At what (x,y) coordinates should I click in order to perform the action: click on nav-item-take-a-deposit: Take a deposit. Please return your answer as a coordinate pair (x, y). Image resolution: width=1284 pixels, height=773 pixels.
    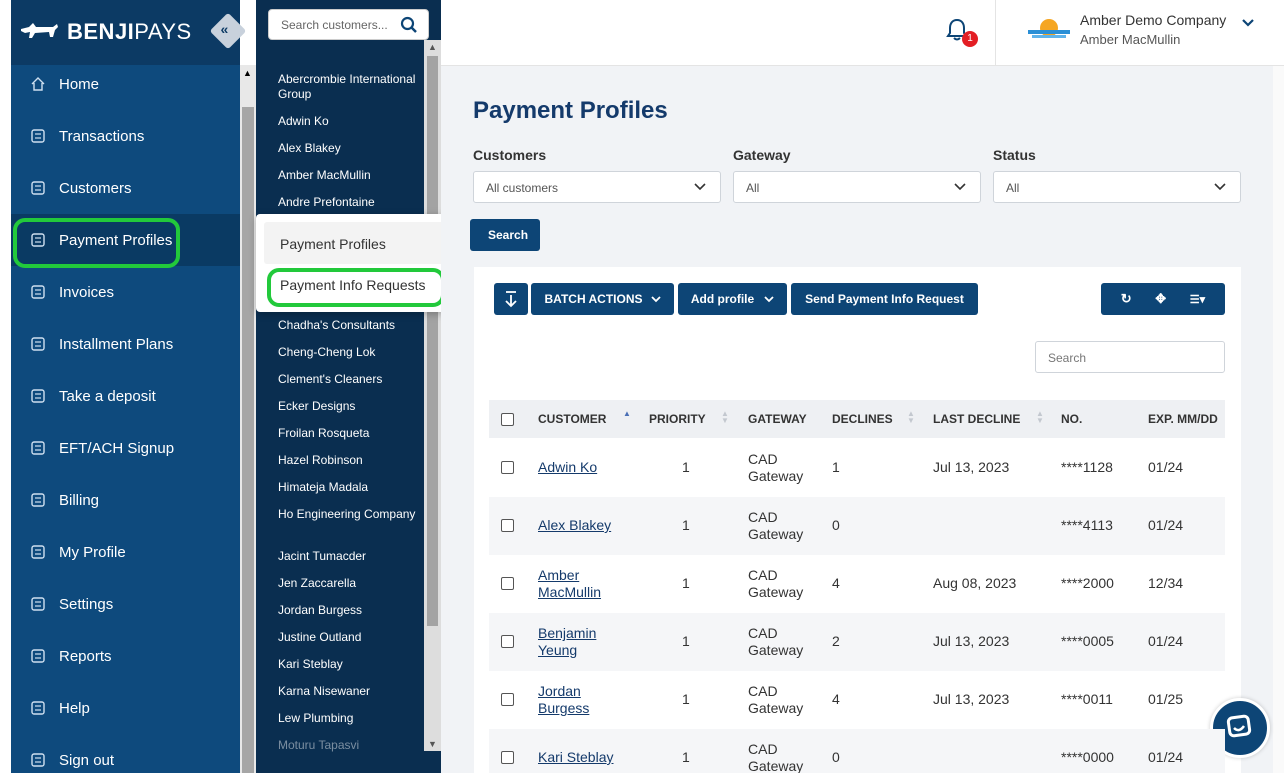
    Looking at the image, I should click on (125, 396).